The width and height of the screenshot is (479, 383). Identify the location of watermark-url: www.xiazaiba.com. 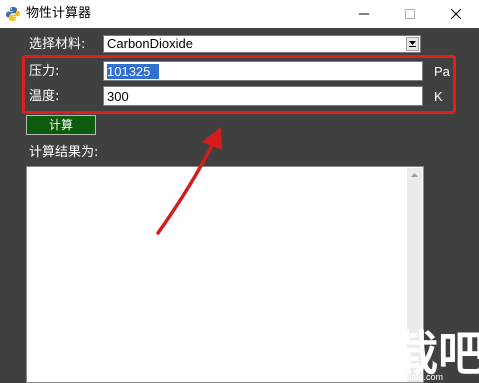
(406, 377).